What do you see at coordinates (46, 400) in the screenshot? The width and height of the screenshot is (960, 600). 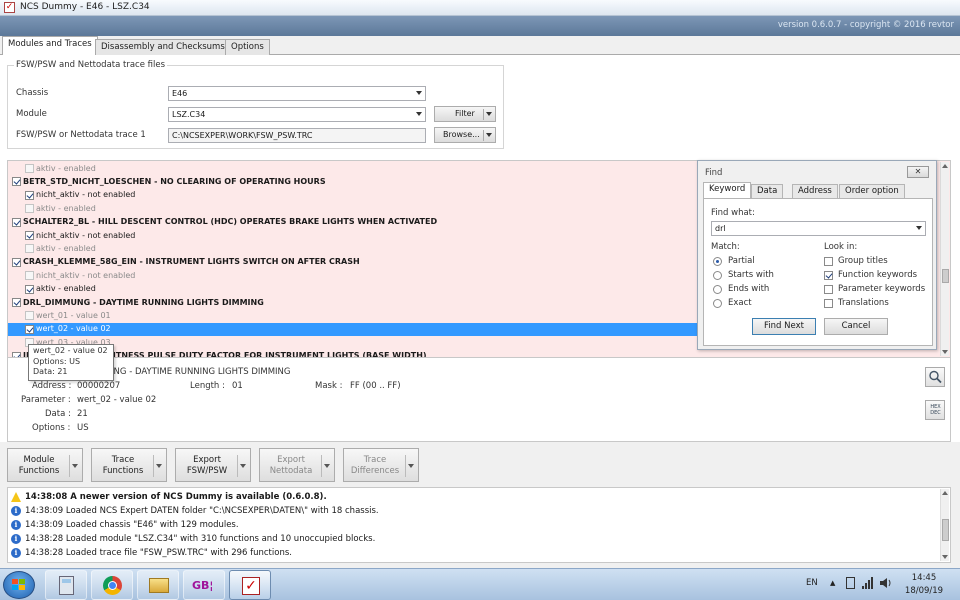 I see `parameter-label: Parameter :` at bounding box center [46, 400].